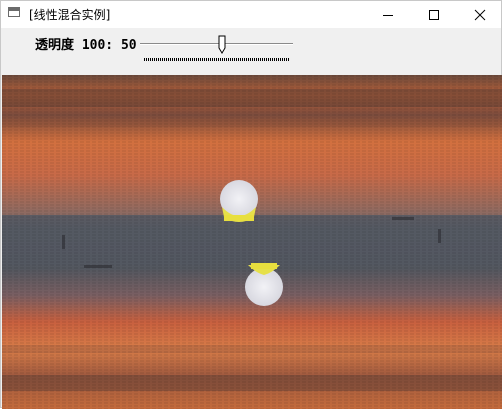 Image resolution: width=502 pixels, height=409 pixels. I want to click on close-icon, so click(480, 14).